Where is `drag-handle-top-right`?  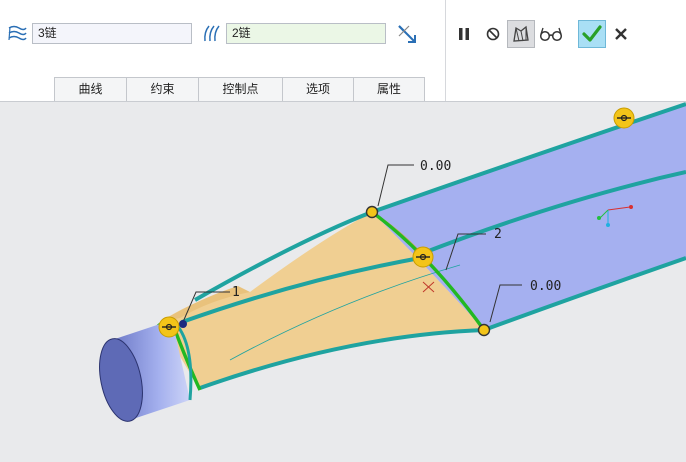 drag-handle-top-right is located at coordinates (624, 118).